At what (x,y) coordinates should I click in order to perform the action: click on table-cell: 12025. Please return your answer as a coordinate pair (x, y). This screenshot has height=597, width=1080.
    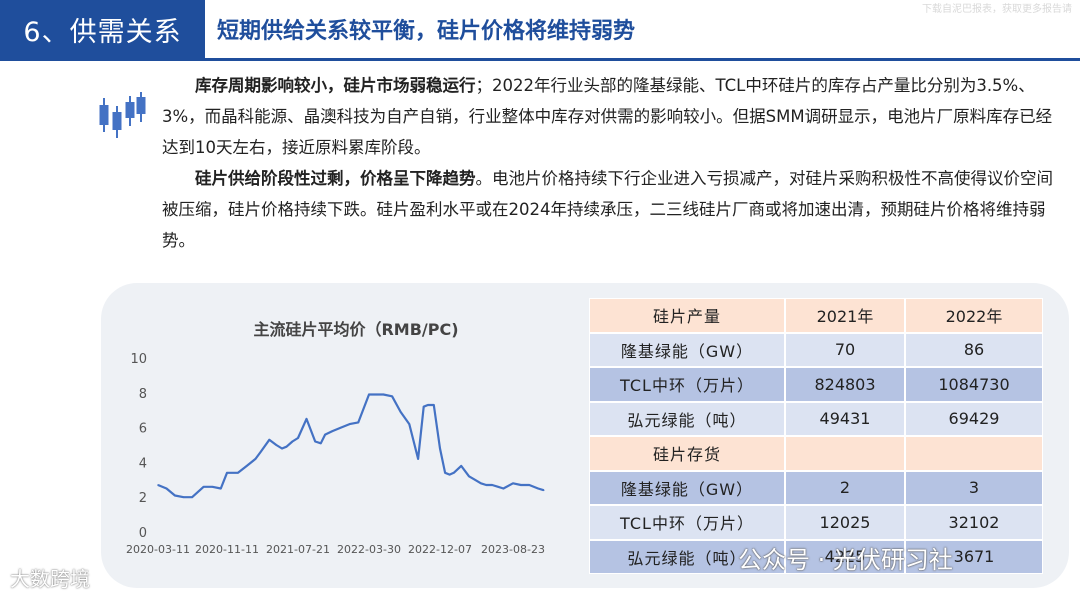
    Looking at the image, I should click on (845, 522).